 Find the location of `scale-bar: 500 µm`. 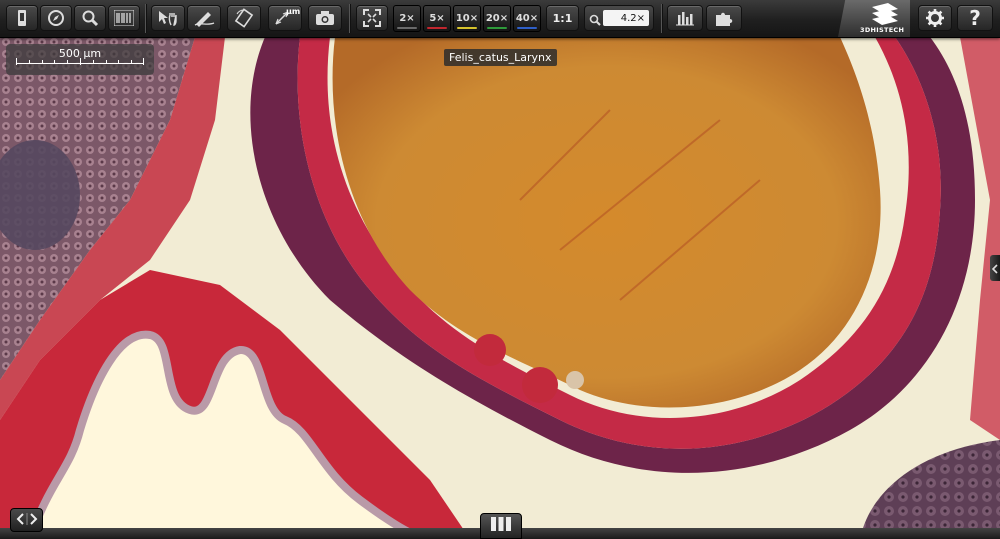

scale-bar: 500 µm is located at coordinates (80, 59).